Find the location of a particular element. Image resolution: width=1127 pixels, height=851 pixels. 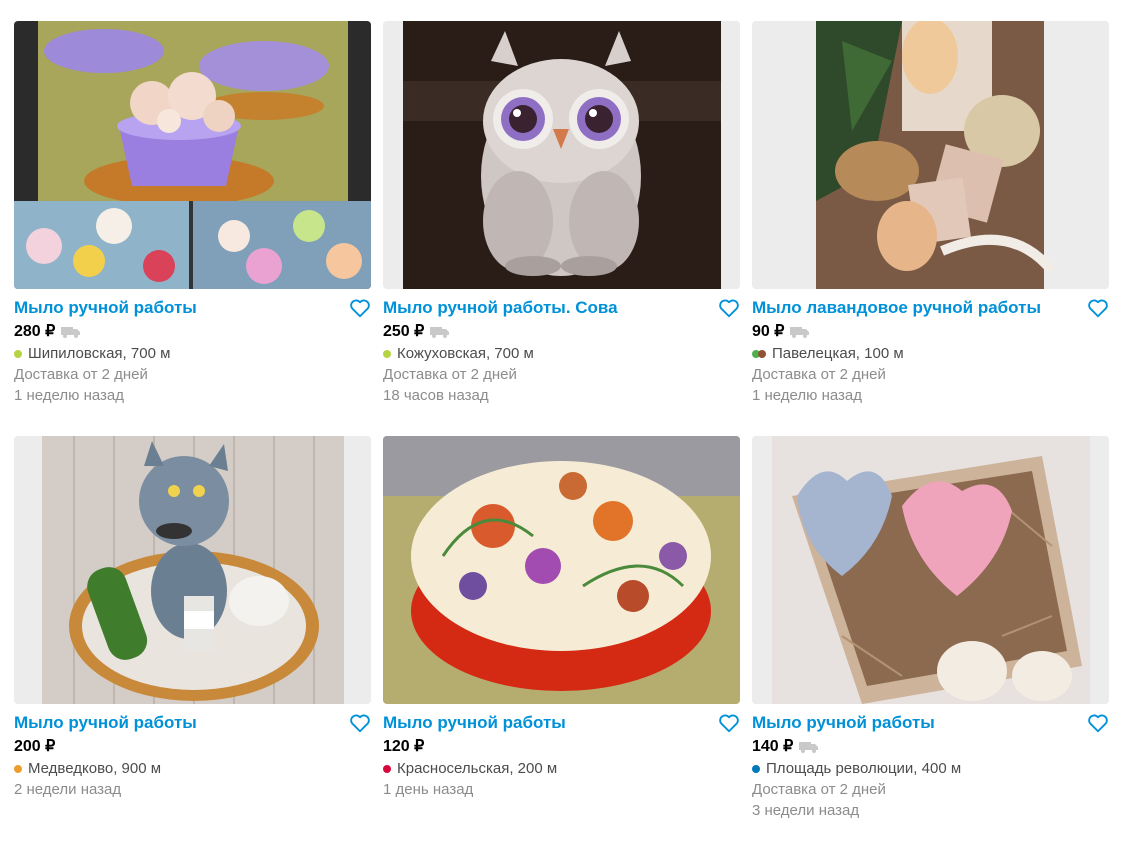

metro-station: Павелецкая, 100 м is located at coordinates (930, 353).